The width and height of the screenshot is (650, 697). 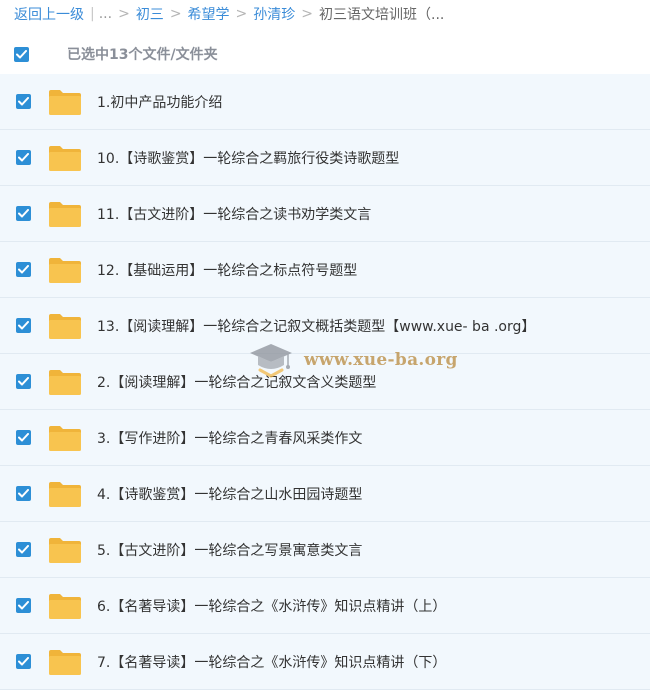 I want to click on file-name: 3.【写作进阶】一轮综合之青春风采类作文, so click(x=230, y=438).